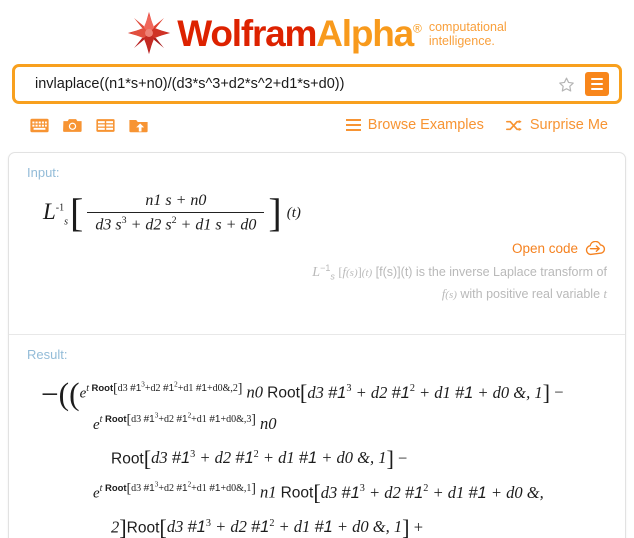 This screenshot has height=538, width=634. What do you see at coordinates (176, 223) in the screenshot?
I see `fraction-denominator: d3 s3 + d2 s2 + d1 s + d0` at bounding box center [176, 223].